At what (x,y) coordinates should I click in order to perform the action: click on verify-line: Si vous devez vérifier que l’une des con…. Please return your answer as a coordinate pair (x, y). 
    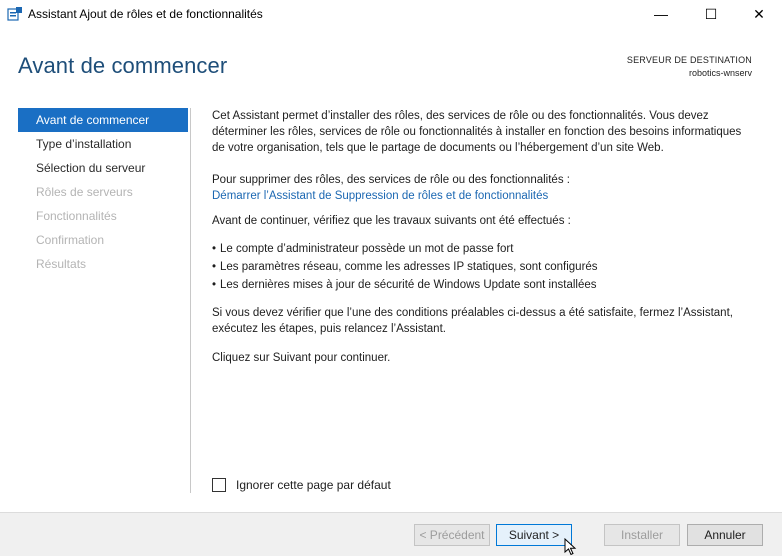
    Looking at the image, I should click on (472, 313).